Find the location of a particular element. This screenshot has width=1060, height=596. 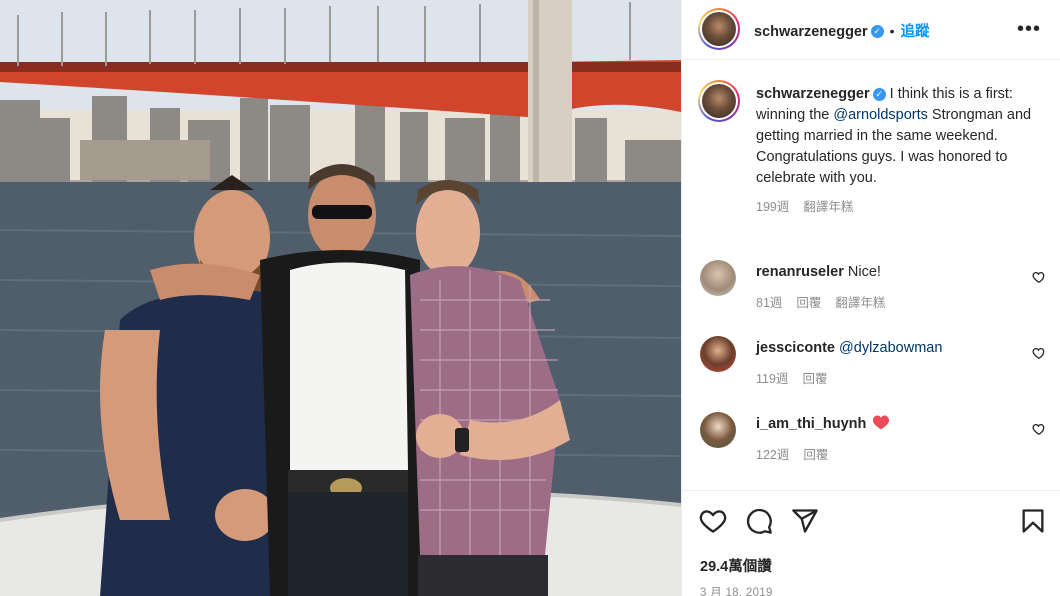

share-icon is located at coordinates (805, 521).